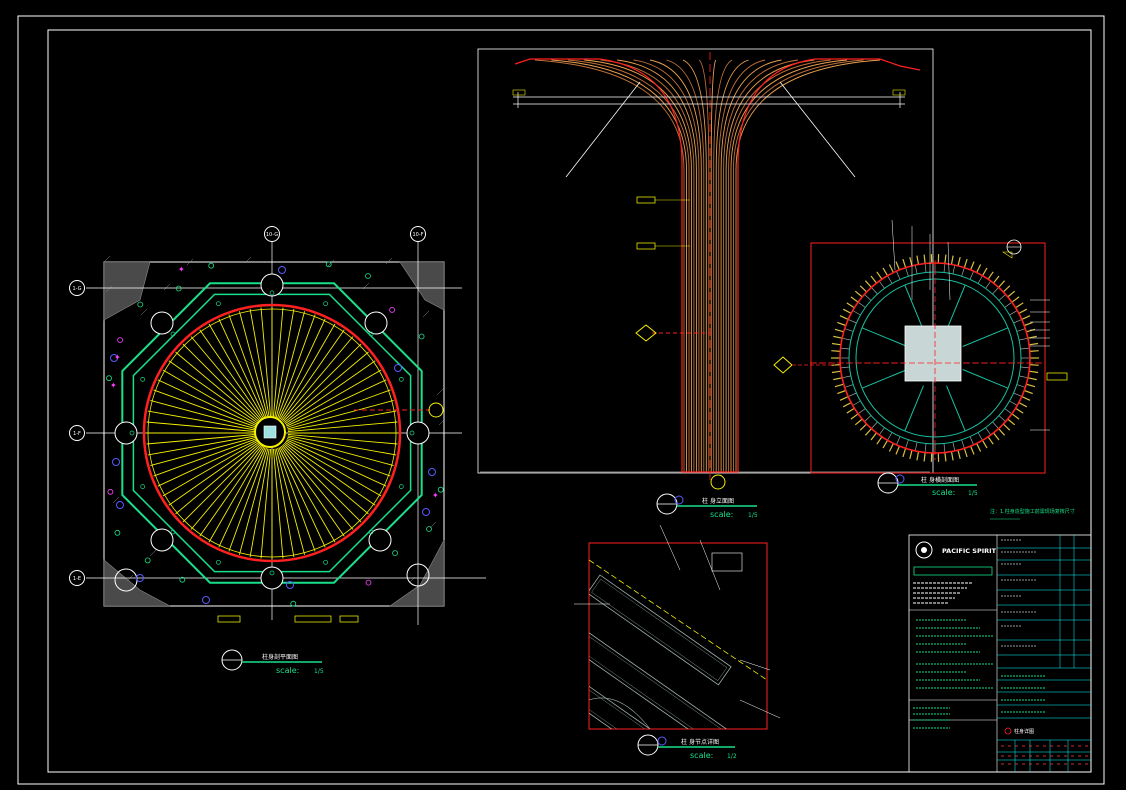 Image resolution: width=1126 pixels, height=790 pixels. Describe the element at coordinates (701, 755) in the screenshot. I see `detail-scale-label: scale:` at that location.